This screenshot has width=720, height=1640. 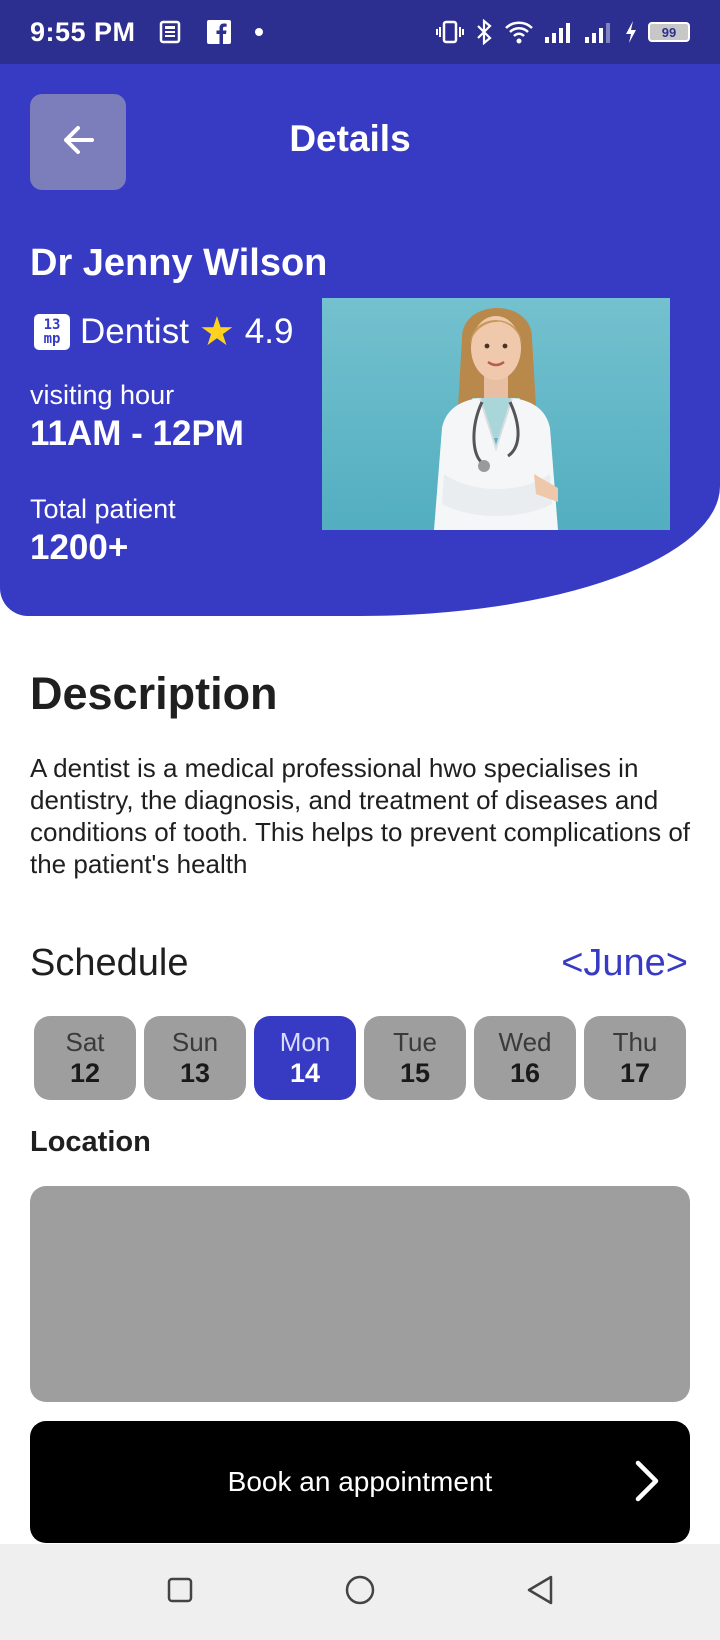 I want to click on doctor-photo, so click(x=496, y=414).